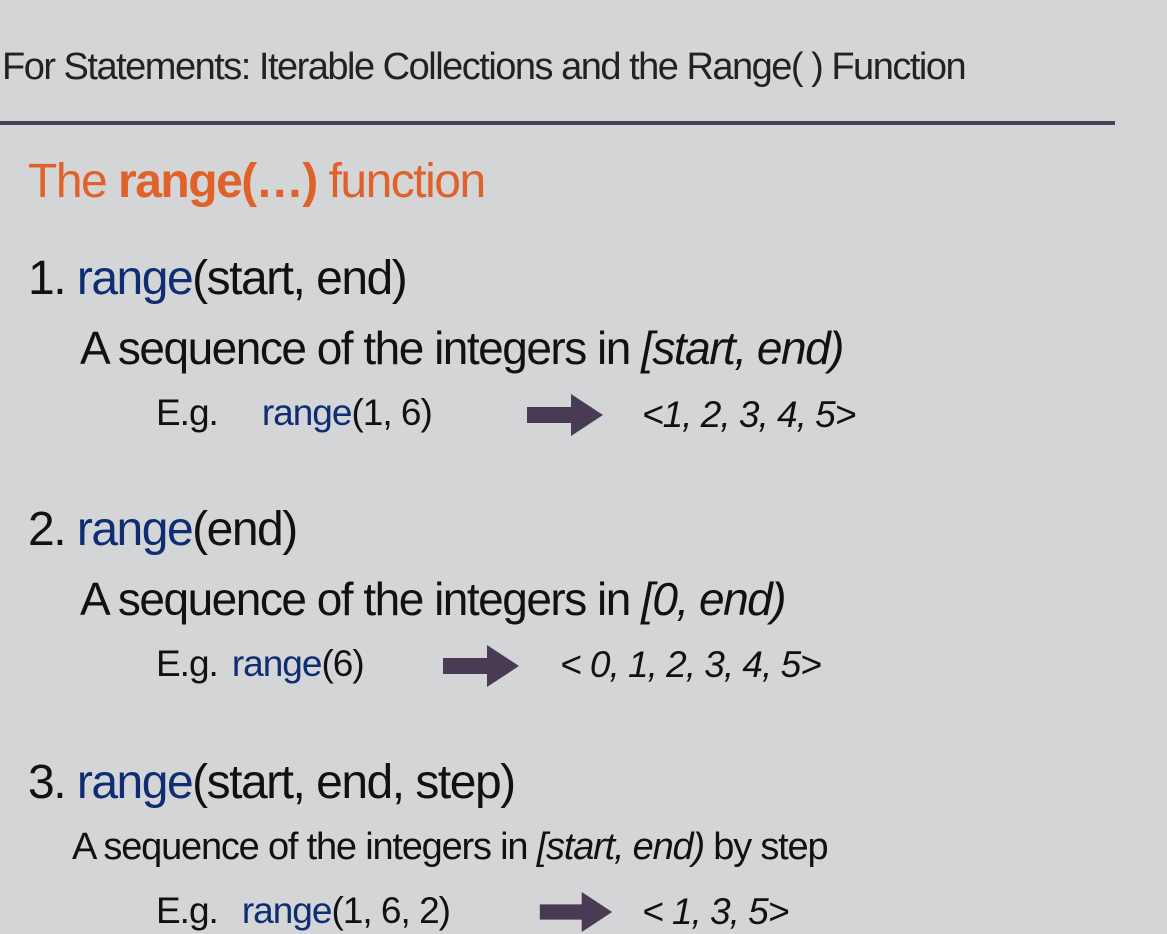  I want to click on title-divider, so click(557, 123).